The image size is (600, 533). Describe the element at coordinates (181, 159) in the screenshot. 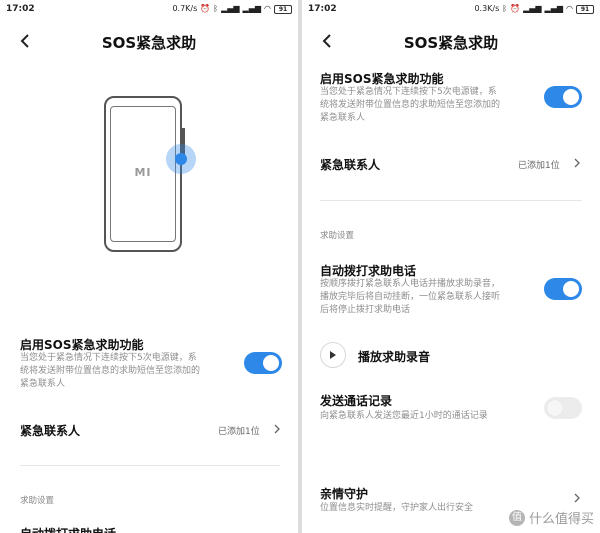

I see `power-press-indicator` at that location.